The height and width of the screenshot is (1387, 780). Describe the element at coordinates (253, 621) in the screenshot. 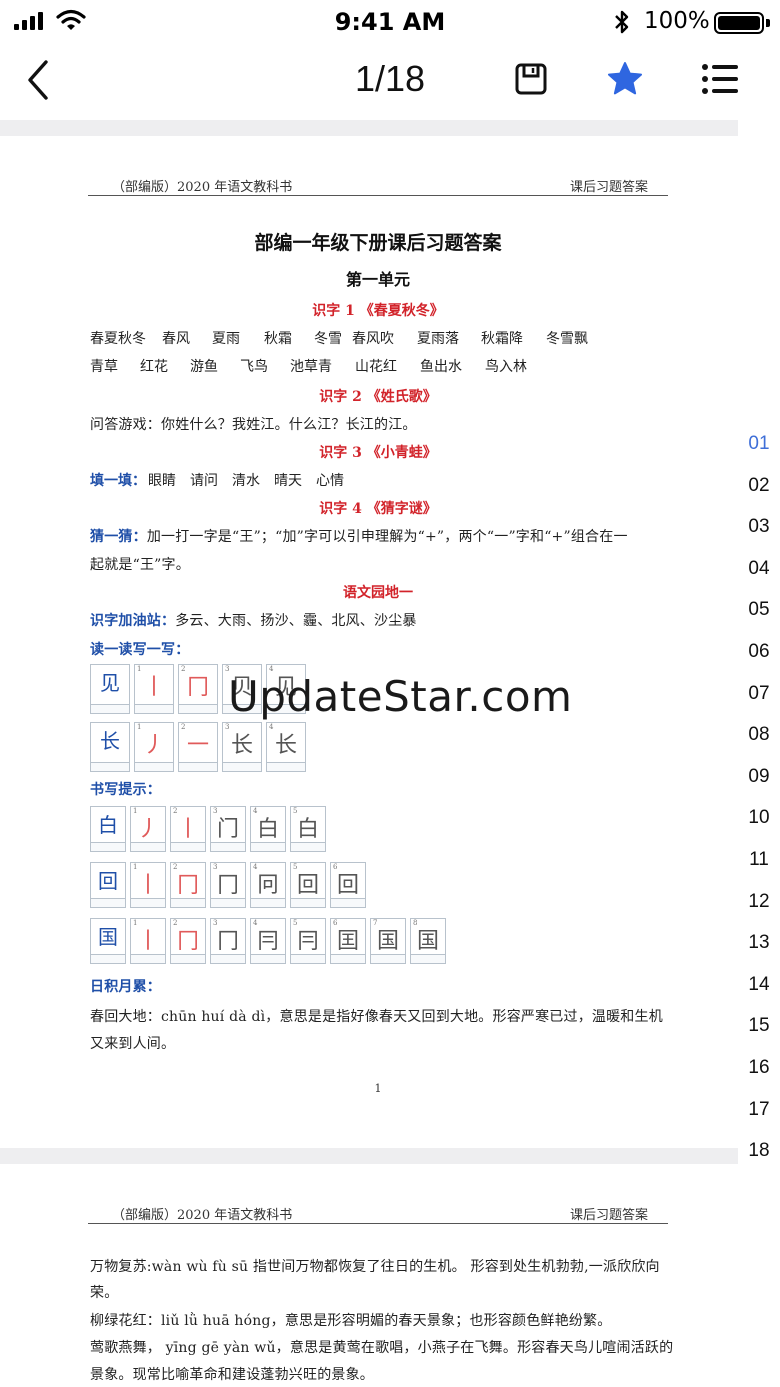

I see `garden-line: 识字加油站：多云、大雨、扬沙、霾、北风、沙尘暴` at that location.